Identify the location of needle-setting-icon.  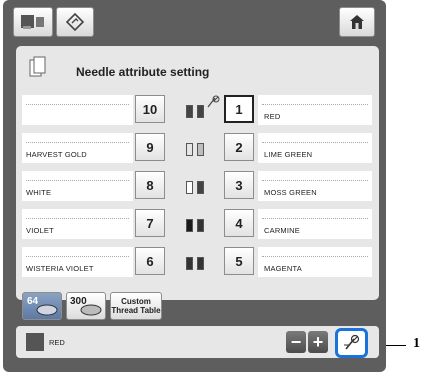
(351, 342).